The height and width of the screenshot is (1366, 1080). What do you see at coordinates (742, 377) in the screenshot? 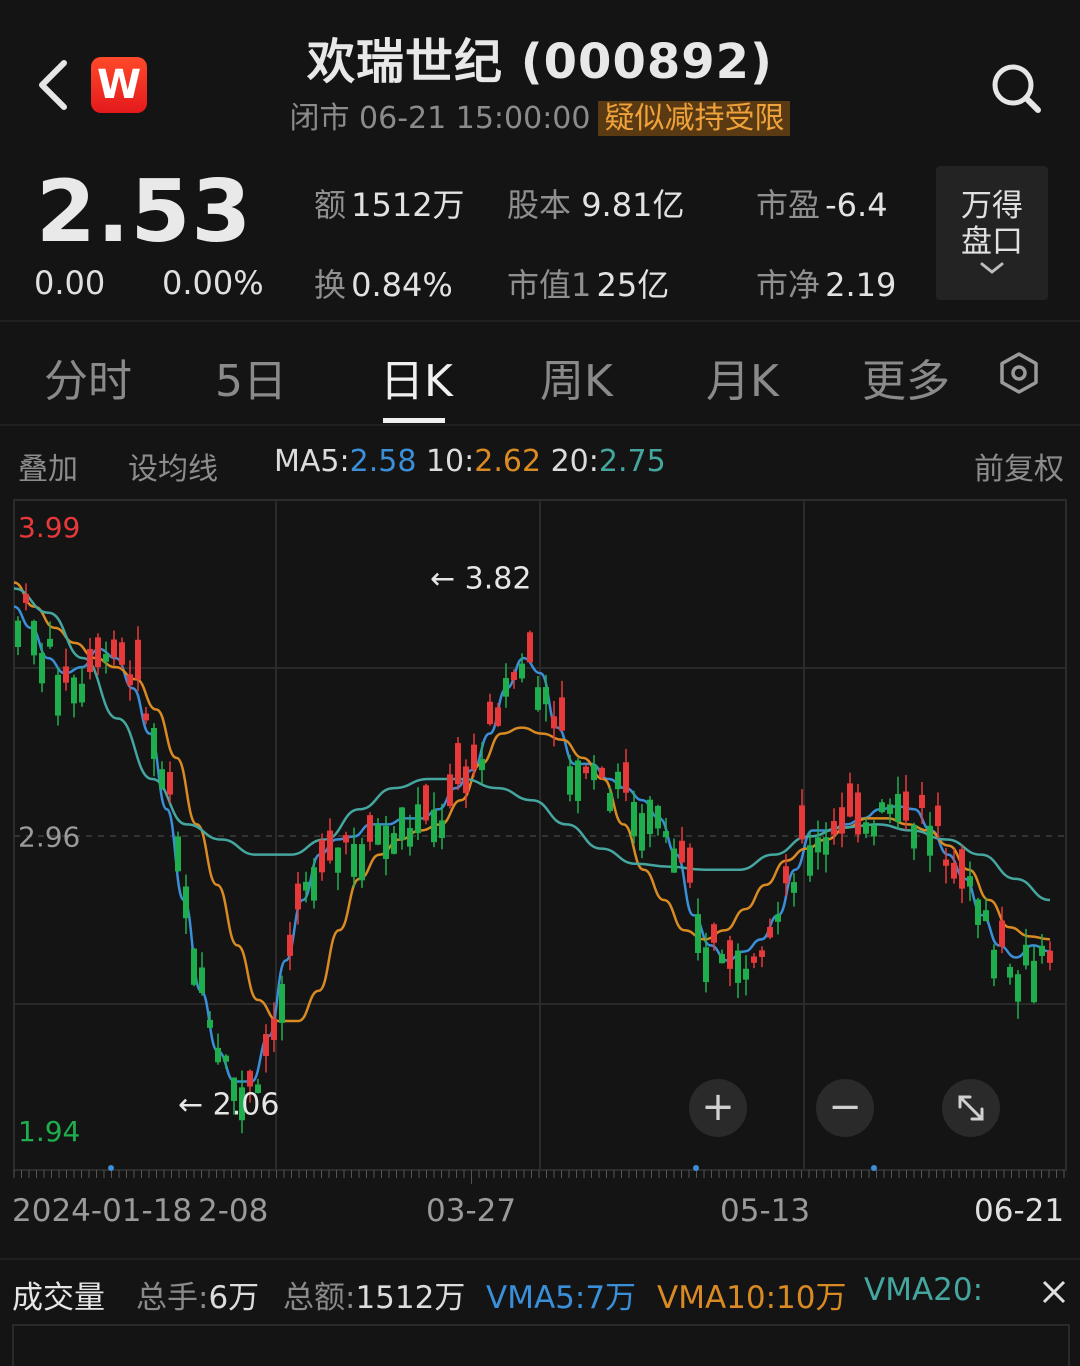
I see `tab-monthly-k: 月K` at bounding box center [742, 377].